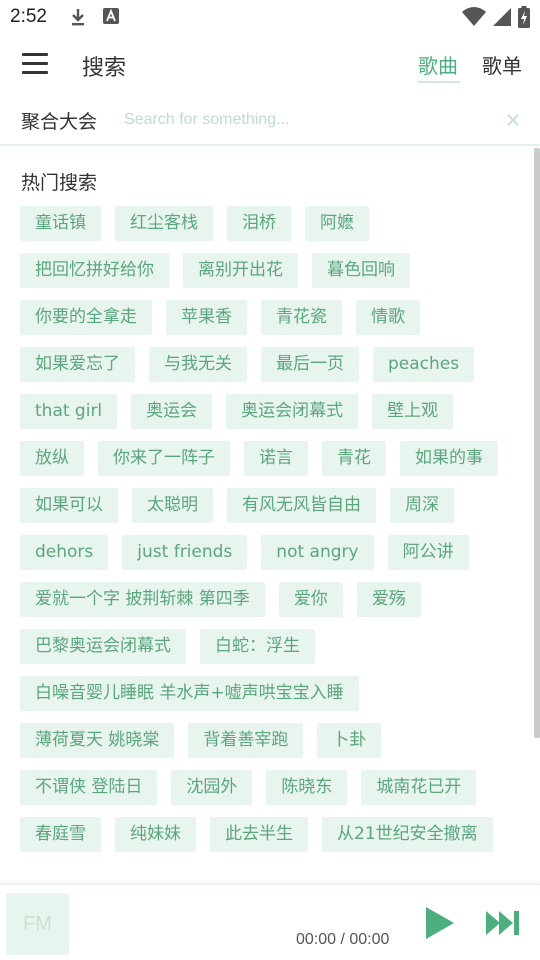 The width and height of the screenshot is (540, 960). Describe the element at coordinates (413, 411) in the screenshot. I see `hot-search-tag: 壁上观` at that location.